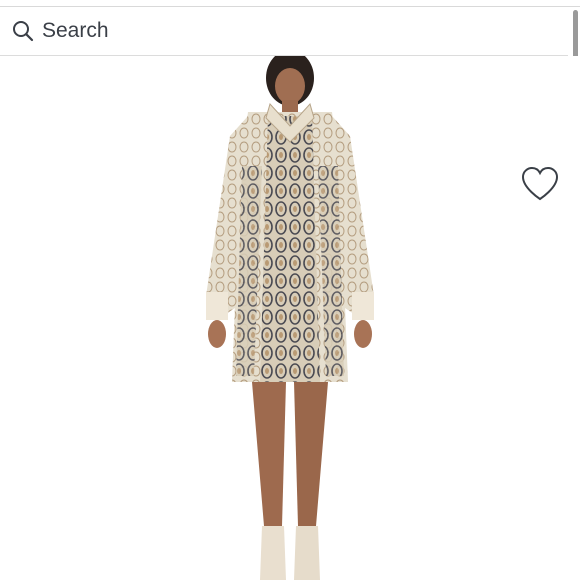 The height and width of the screenshot is (580, 580). I want to click on heart-outline-icon, so click(540, 184).